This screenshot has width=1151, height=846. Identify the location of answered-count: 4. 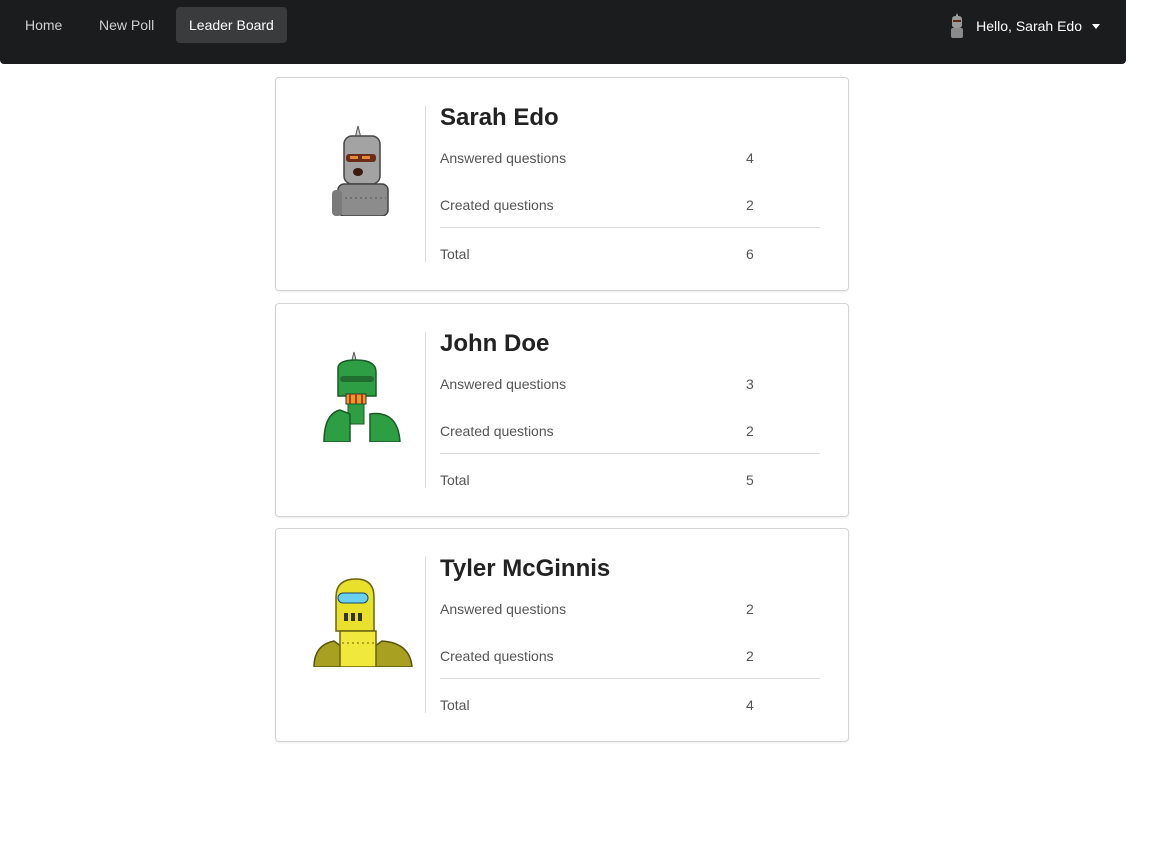
(750, 158).